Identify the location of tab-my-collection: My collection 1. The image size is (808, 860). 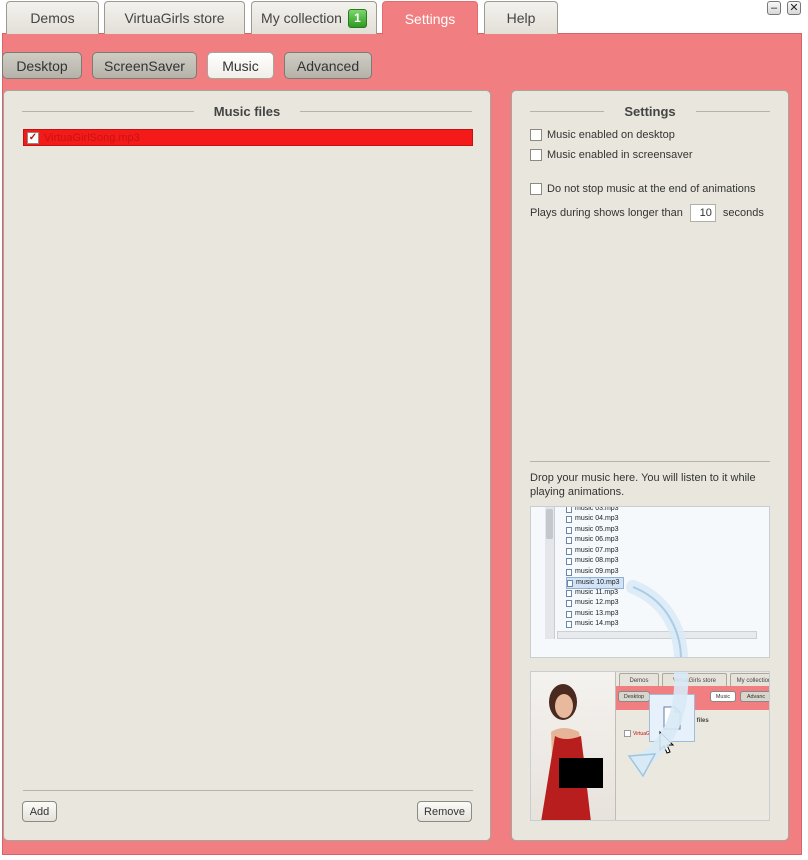
(314, 17).